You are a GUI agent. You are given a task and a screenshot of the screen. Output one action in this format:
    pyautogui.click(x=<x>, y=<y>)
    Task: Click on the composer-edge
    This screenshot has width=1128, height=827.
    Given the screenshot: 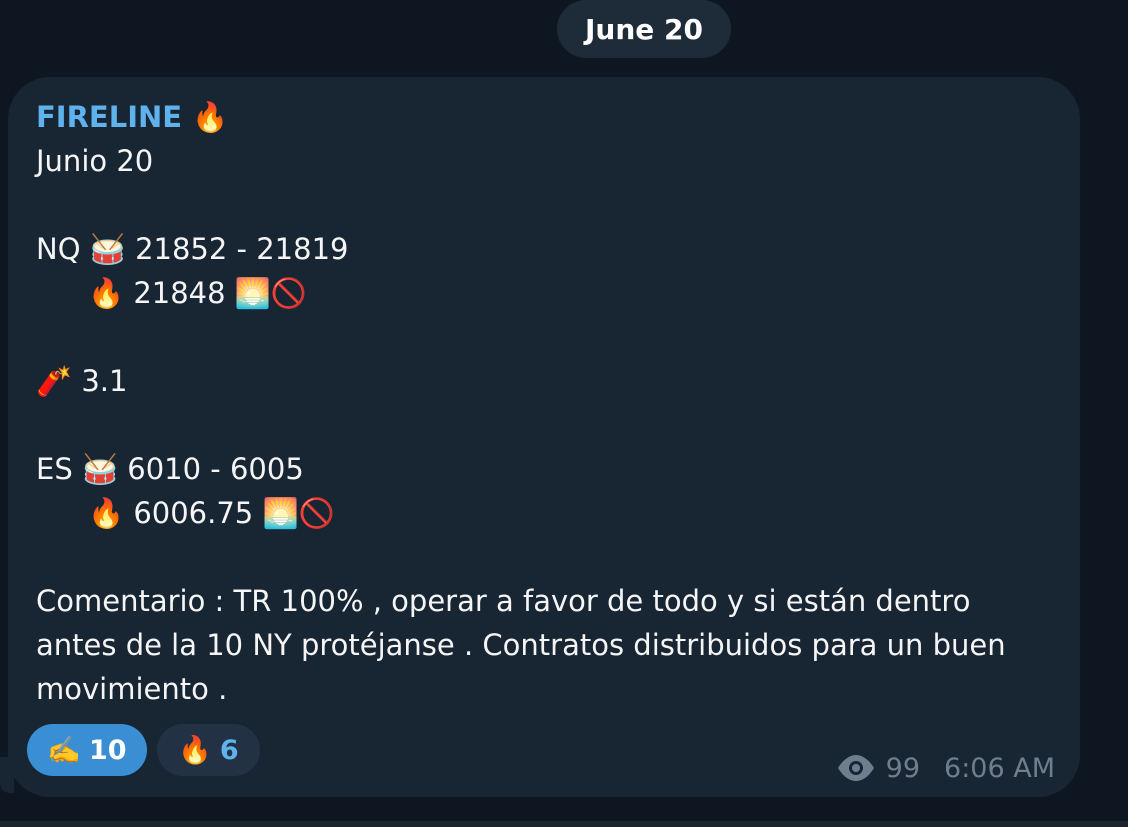 What is the action you would take?
    pyautogui.click(x=564, y=824)
    